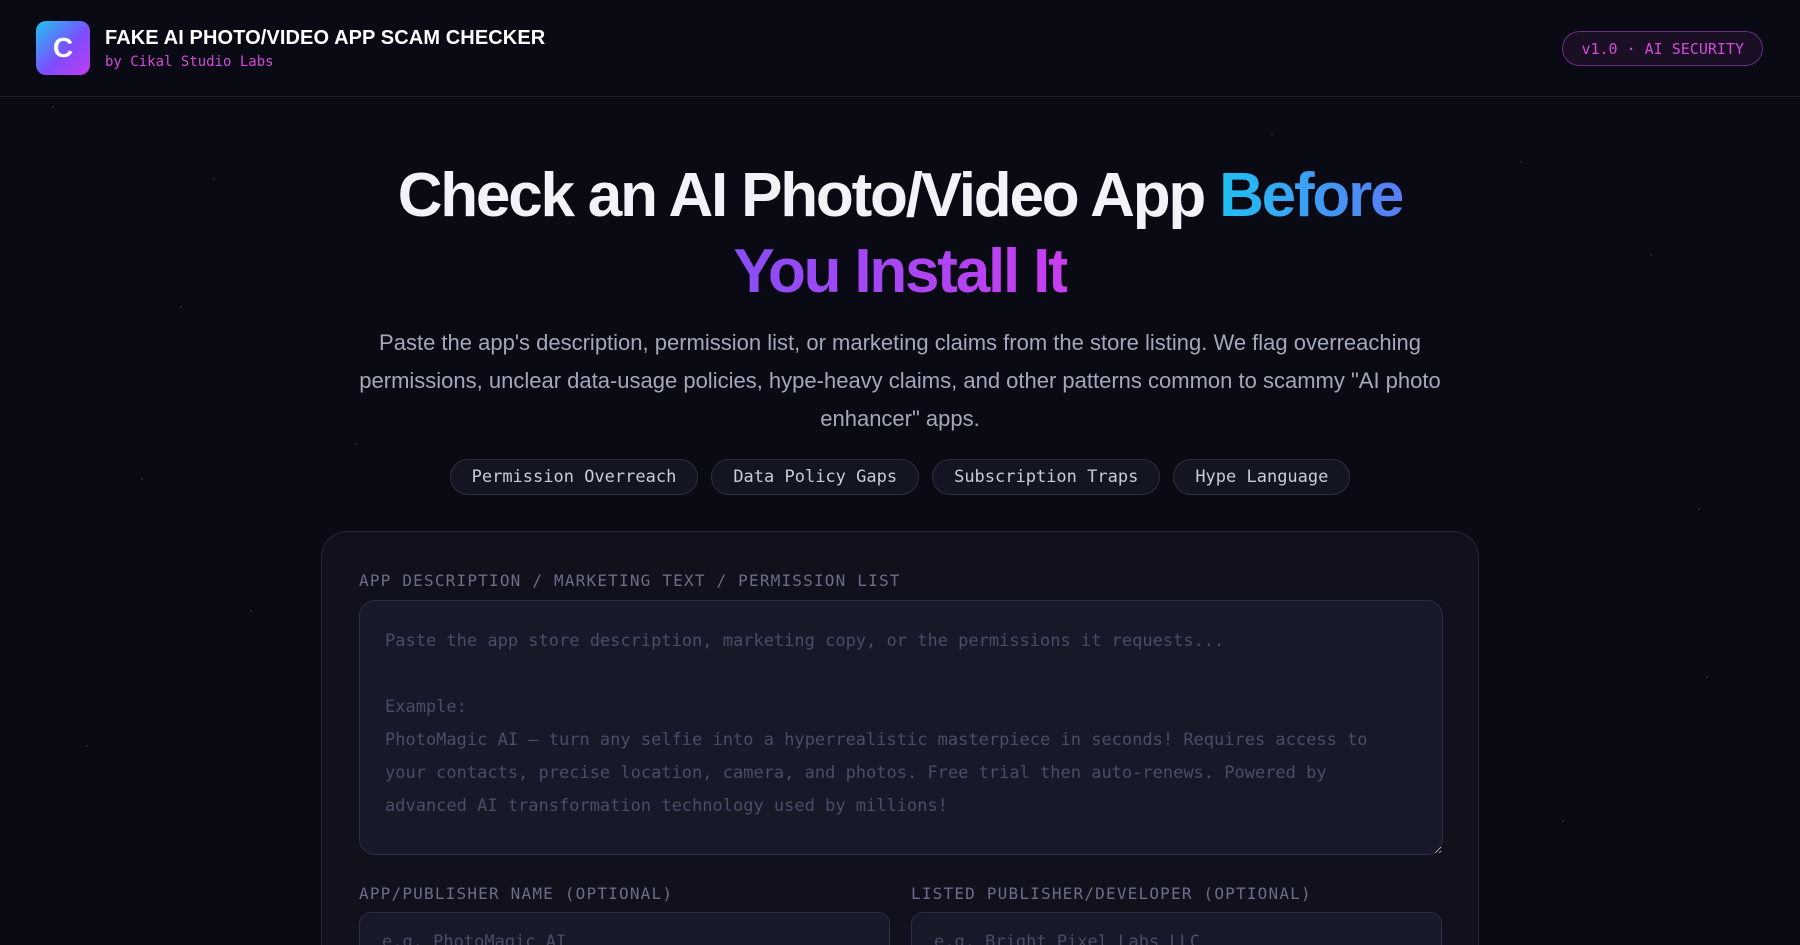  I want to click on tag-data-policy-gaps: Data Policy Gaps, so click(815, 477).